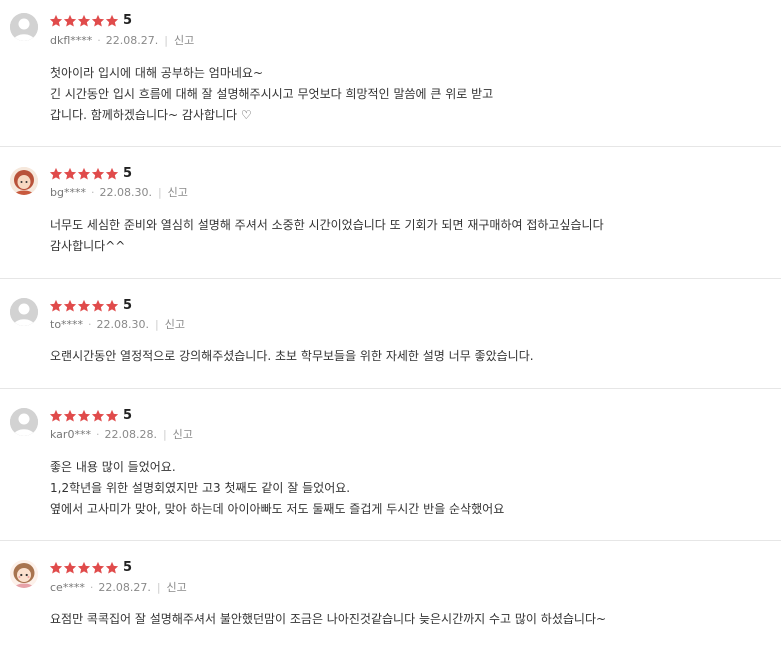 This screenshot has width=781, height=646. Describe the element at coordinates (70, 434) in the screenshot. I see `reviewer-id: kar0***` at that location.